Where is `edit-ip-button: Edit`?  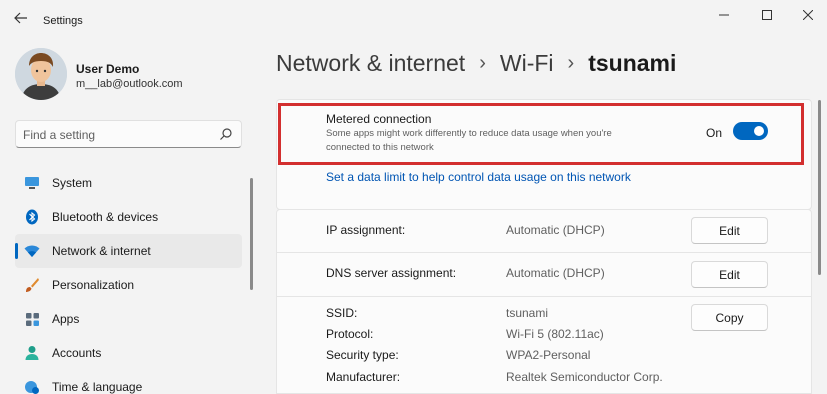 edit-ip-button: Edit is located at coordinates (729, 230).